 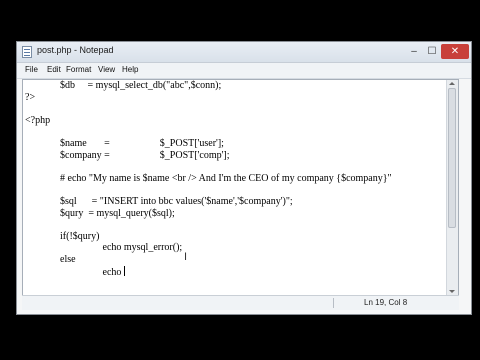 I want to click on code-line: if(!$qury), so click(x=80, y=236).